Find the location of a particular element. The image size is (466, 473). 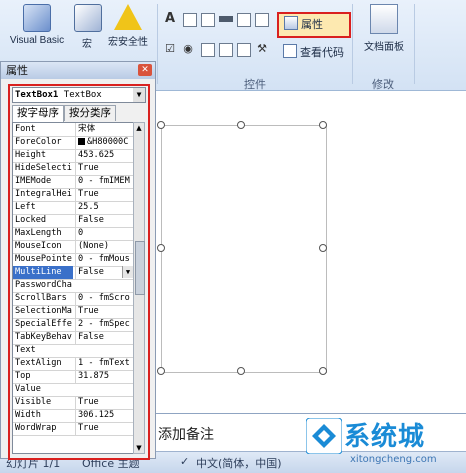

property-value: 1 - fmText is located at coordinates (104, 363).